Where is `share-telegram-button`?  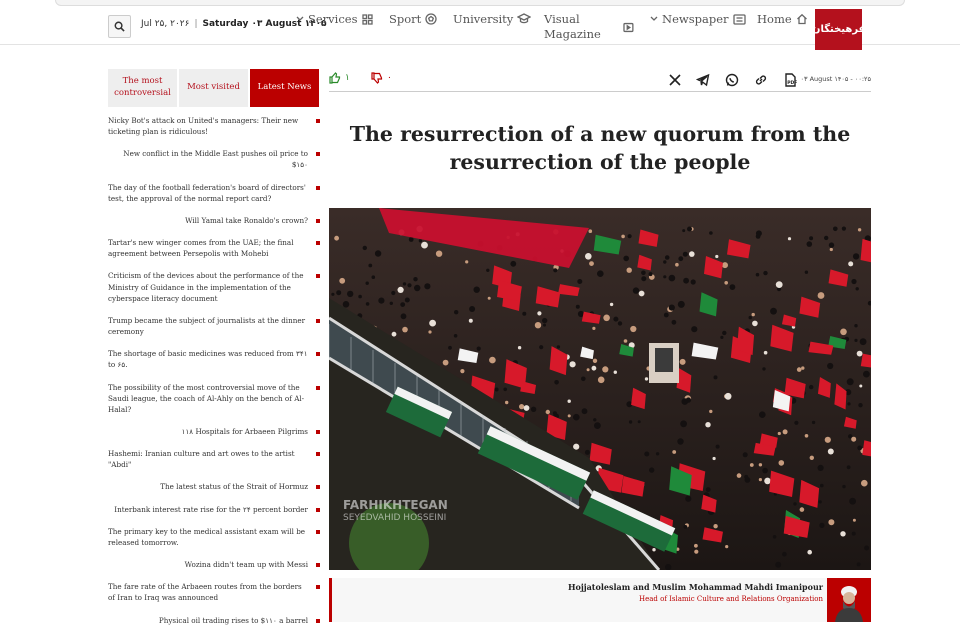 share-telegram-button is located at coordinates (702, 79).